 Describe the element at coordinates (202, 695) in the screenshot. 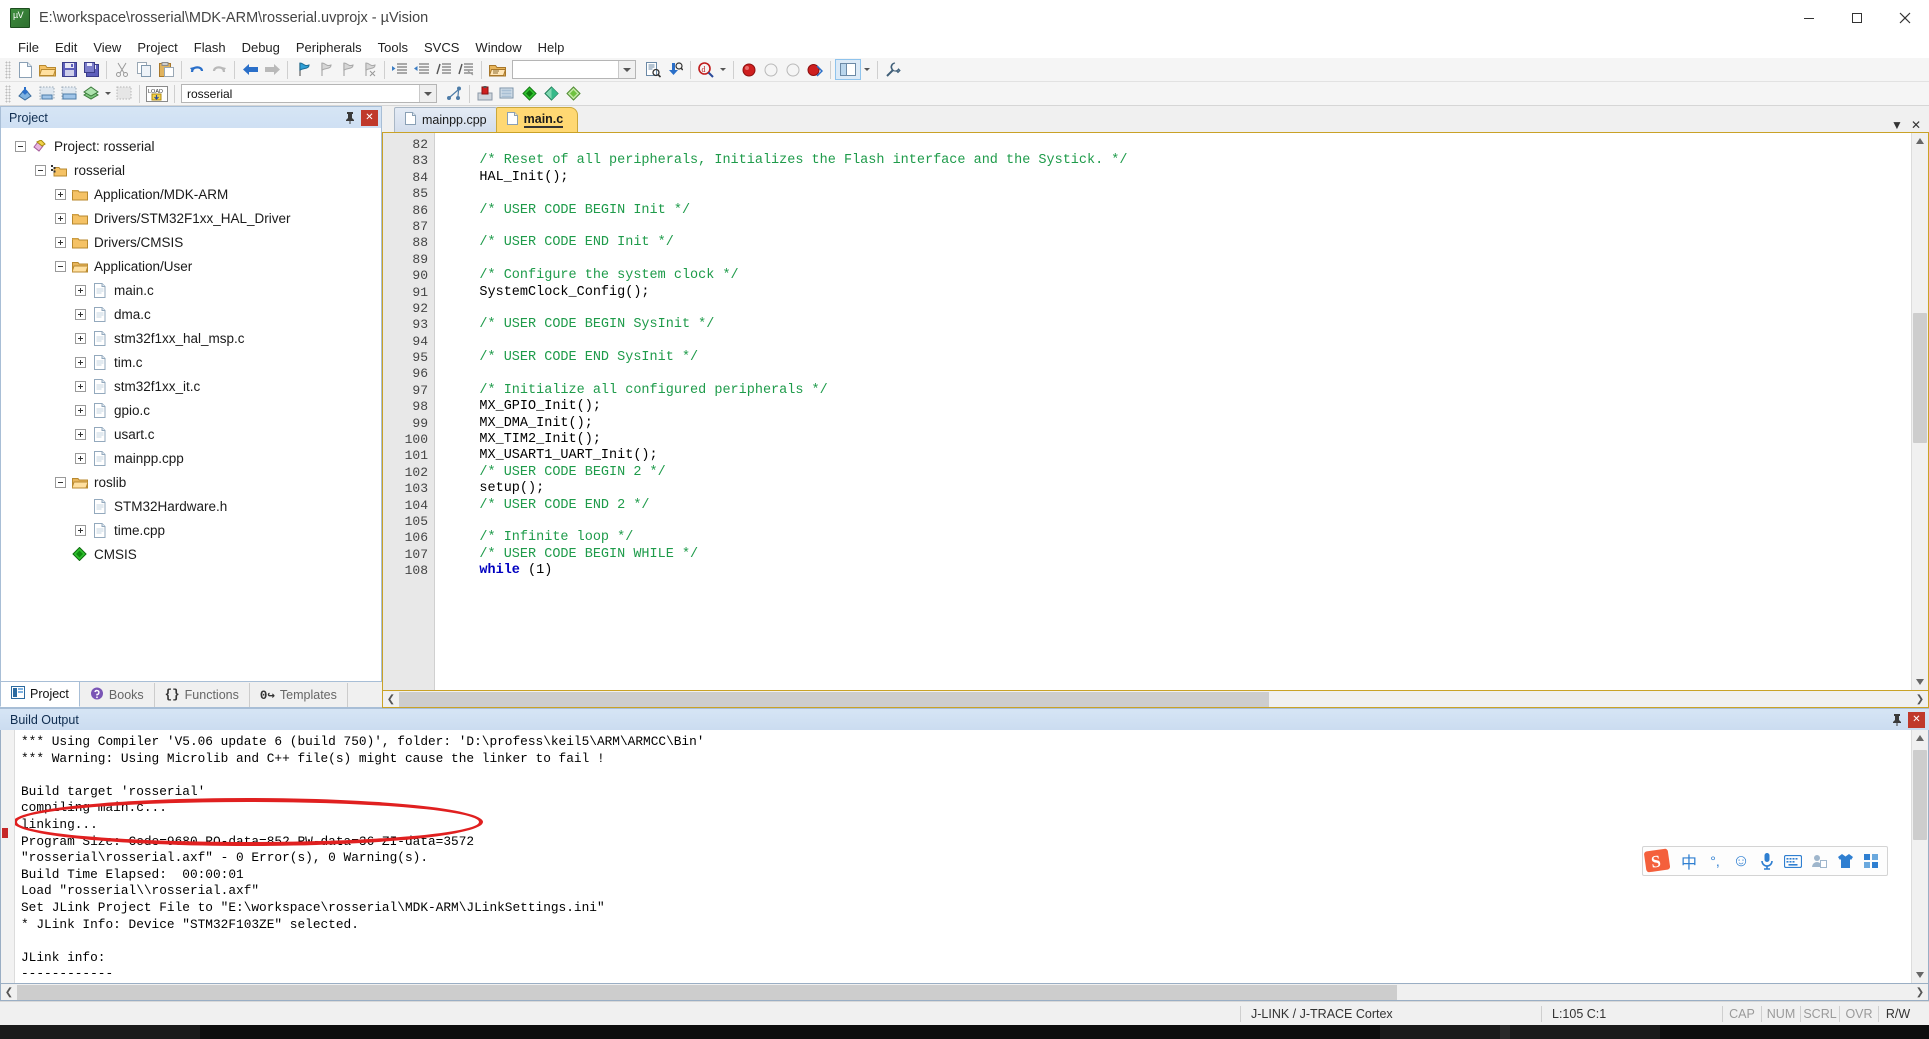

I see `tab-functions: {} Functions` at that location.